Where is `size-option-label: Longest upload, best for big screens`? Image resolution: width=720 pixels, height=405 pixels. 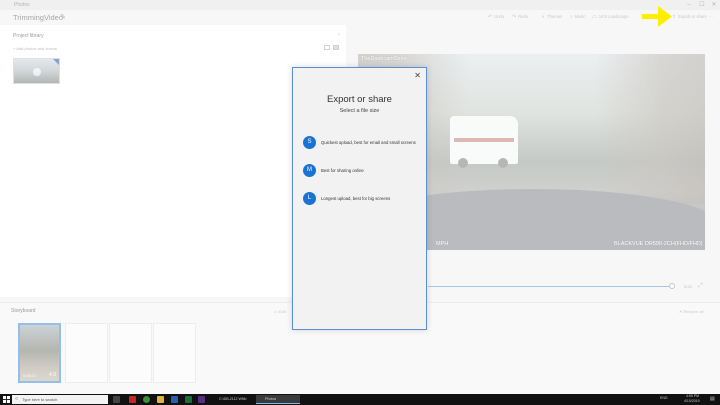
size-option-label: Longest upload, best for big screens is located at coordinates (356, 198).